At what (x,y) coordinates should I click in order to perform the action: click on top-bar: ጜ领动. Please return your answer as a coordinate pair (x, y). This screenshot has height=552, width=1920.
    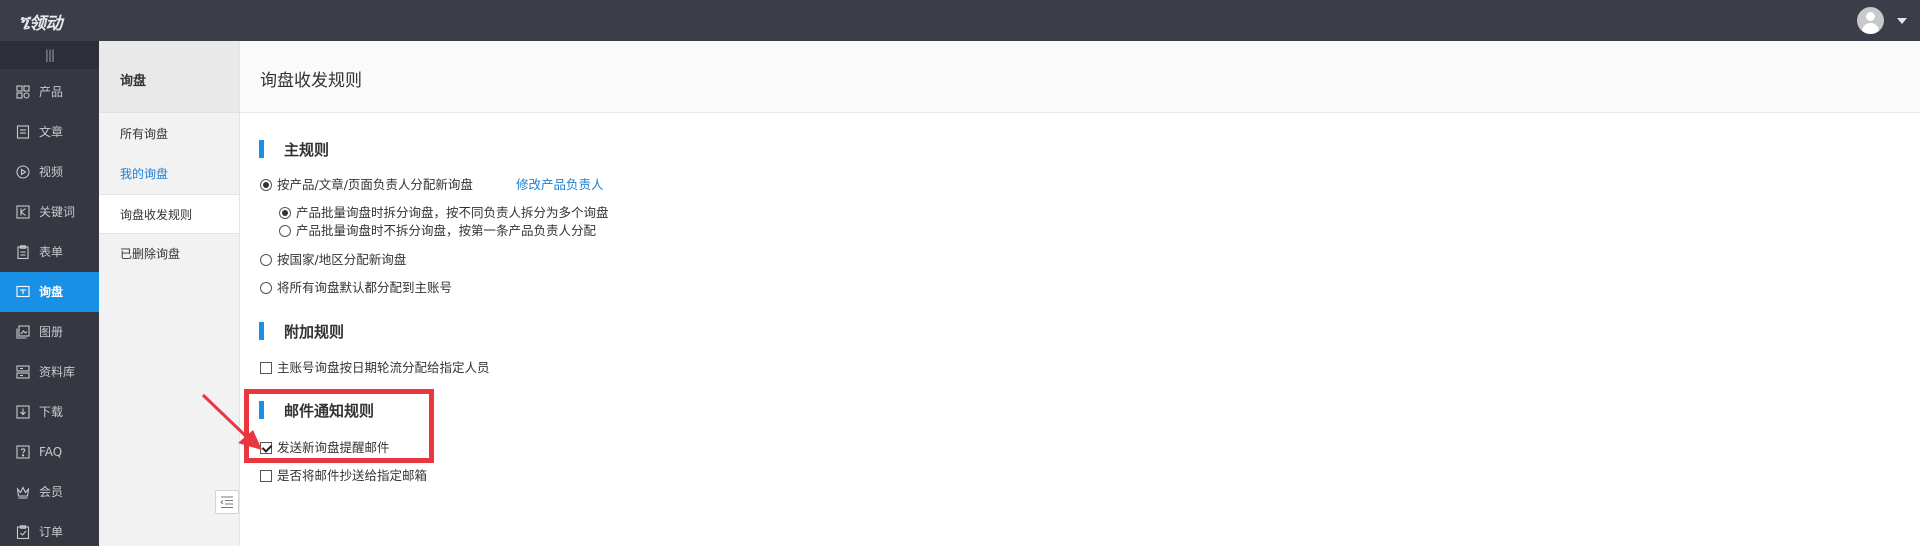
    Looking at the image, I should click on (960, 20).